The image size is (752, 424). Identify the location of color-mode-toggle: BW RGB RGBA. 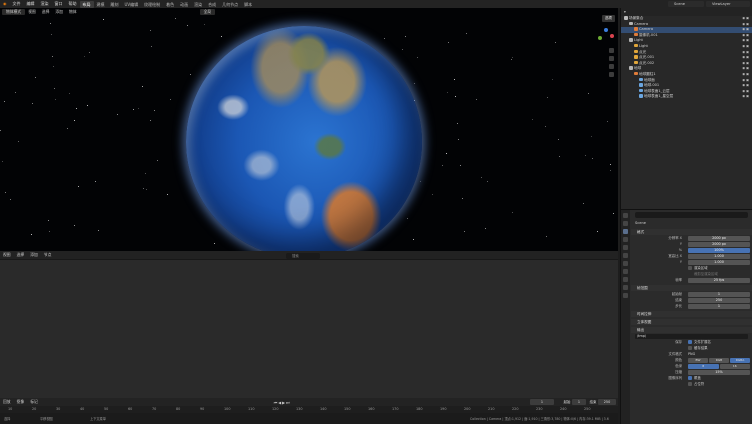
(719, 360).